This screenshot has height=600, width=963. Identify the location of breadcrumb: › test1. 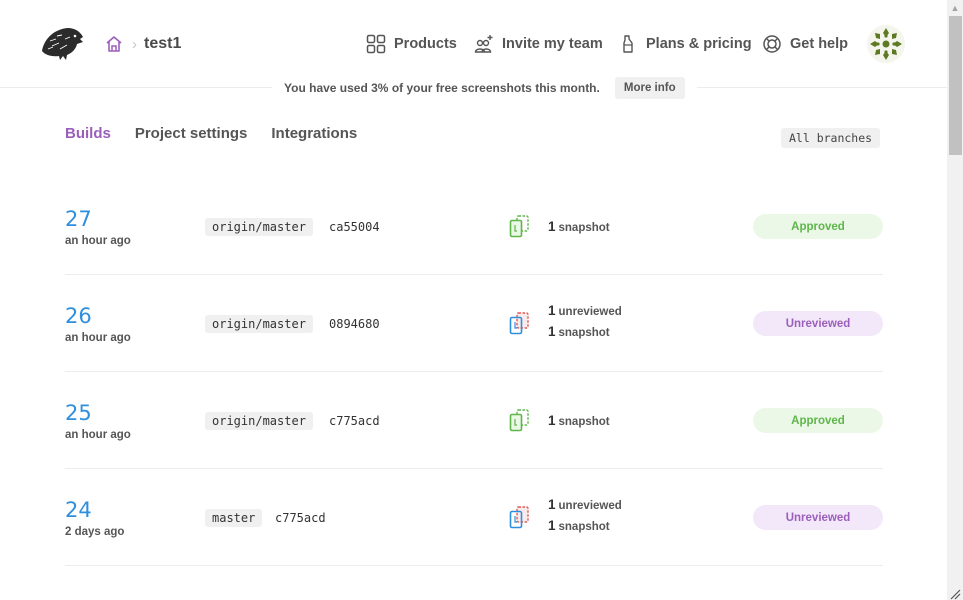
(142, 44).